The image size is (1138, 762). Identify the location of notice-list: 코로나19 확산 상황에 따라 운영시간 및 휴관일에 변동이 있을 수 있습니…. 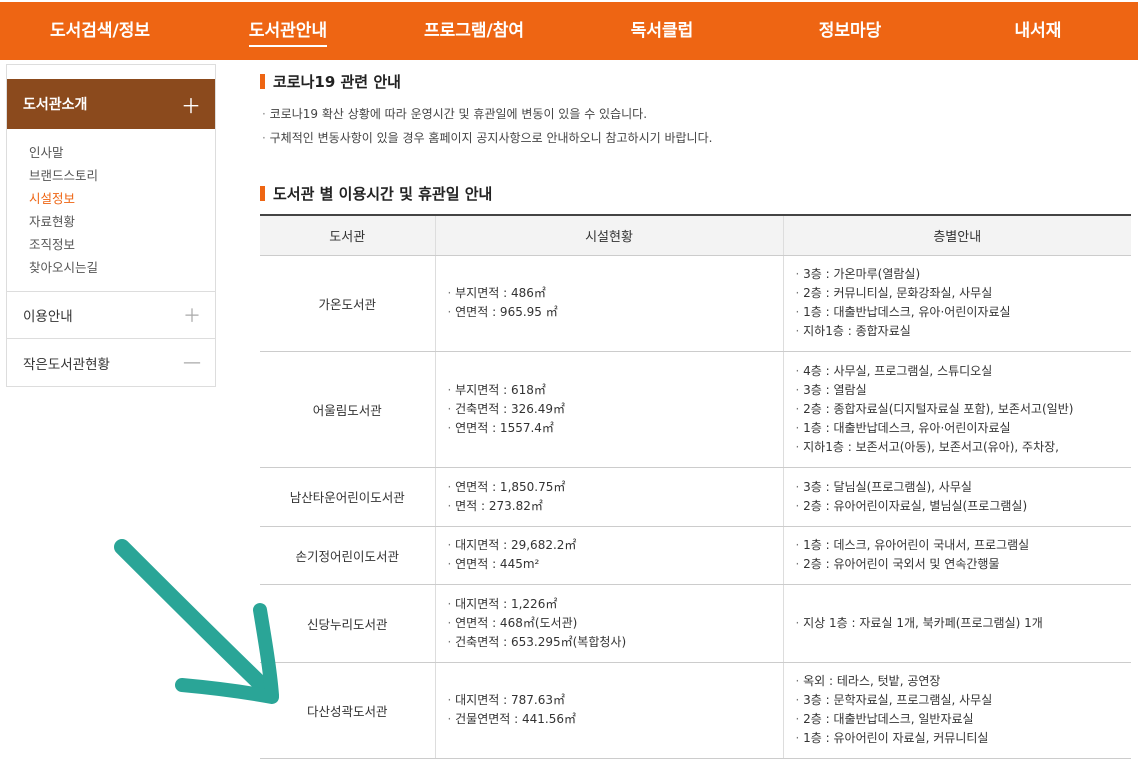
(697, 126).